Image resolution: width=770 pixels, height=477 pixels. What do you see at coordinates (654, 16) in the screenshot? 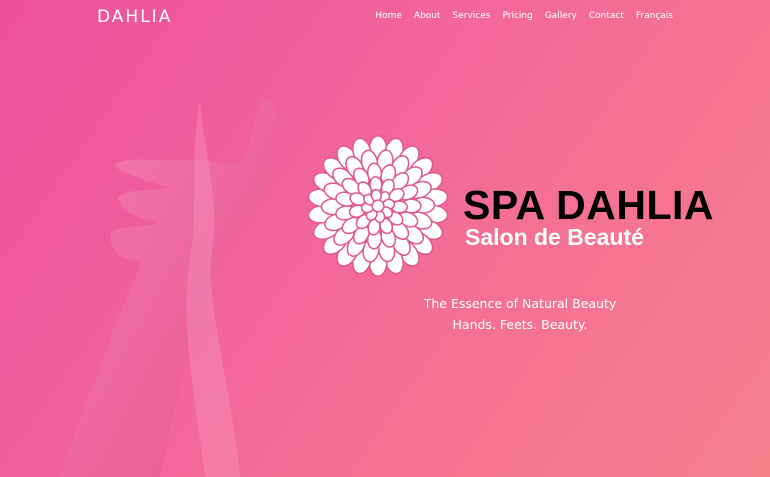
I see `nav-language-francais: Français` at bounding box center [654, 16].